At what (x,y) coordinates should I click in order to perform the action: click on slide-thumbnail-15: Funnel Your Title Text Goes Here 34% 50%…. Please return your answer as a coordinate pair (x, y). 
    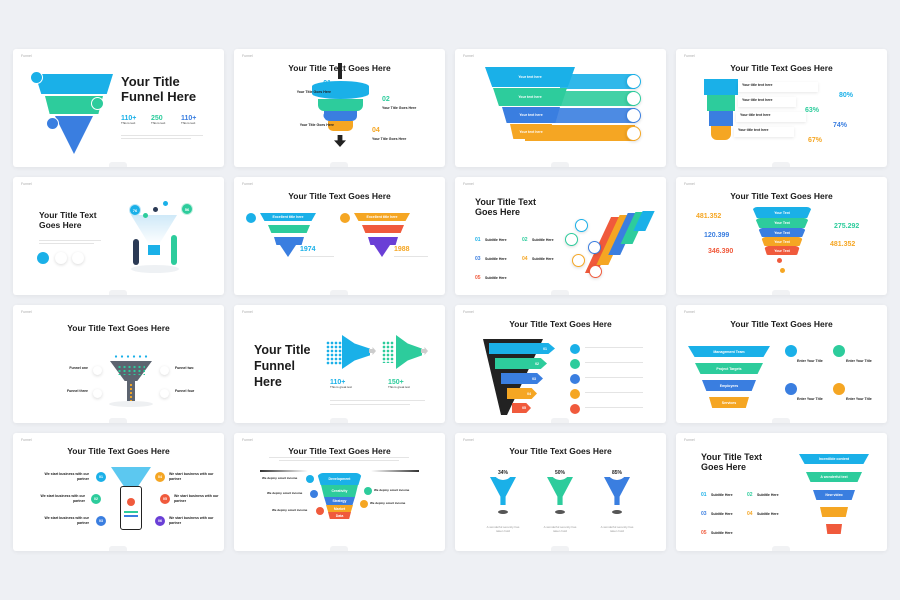
    Looking at the image, I should click on (560, 492).